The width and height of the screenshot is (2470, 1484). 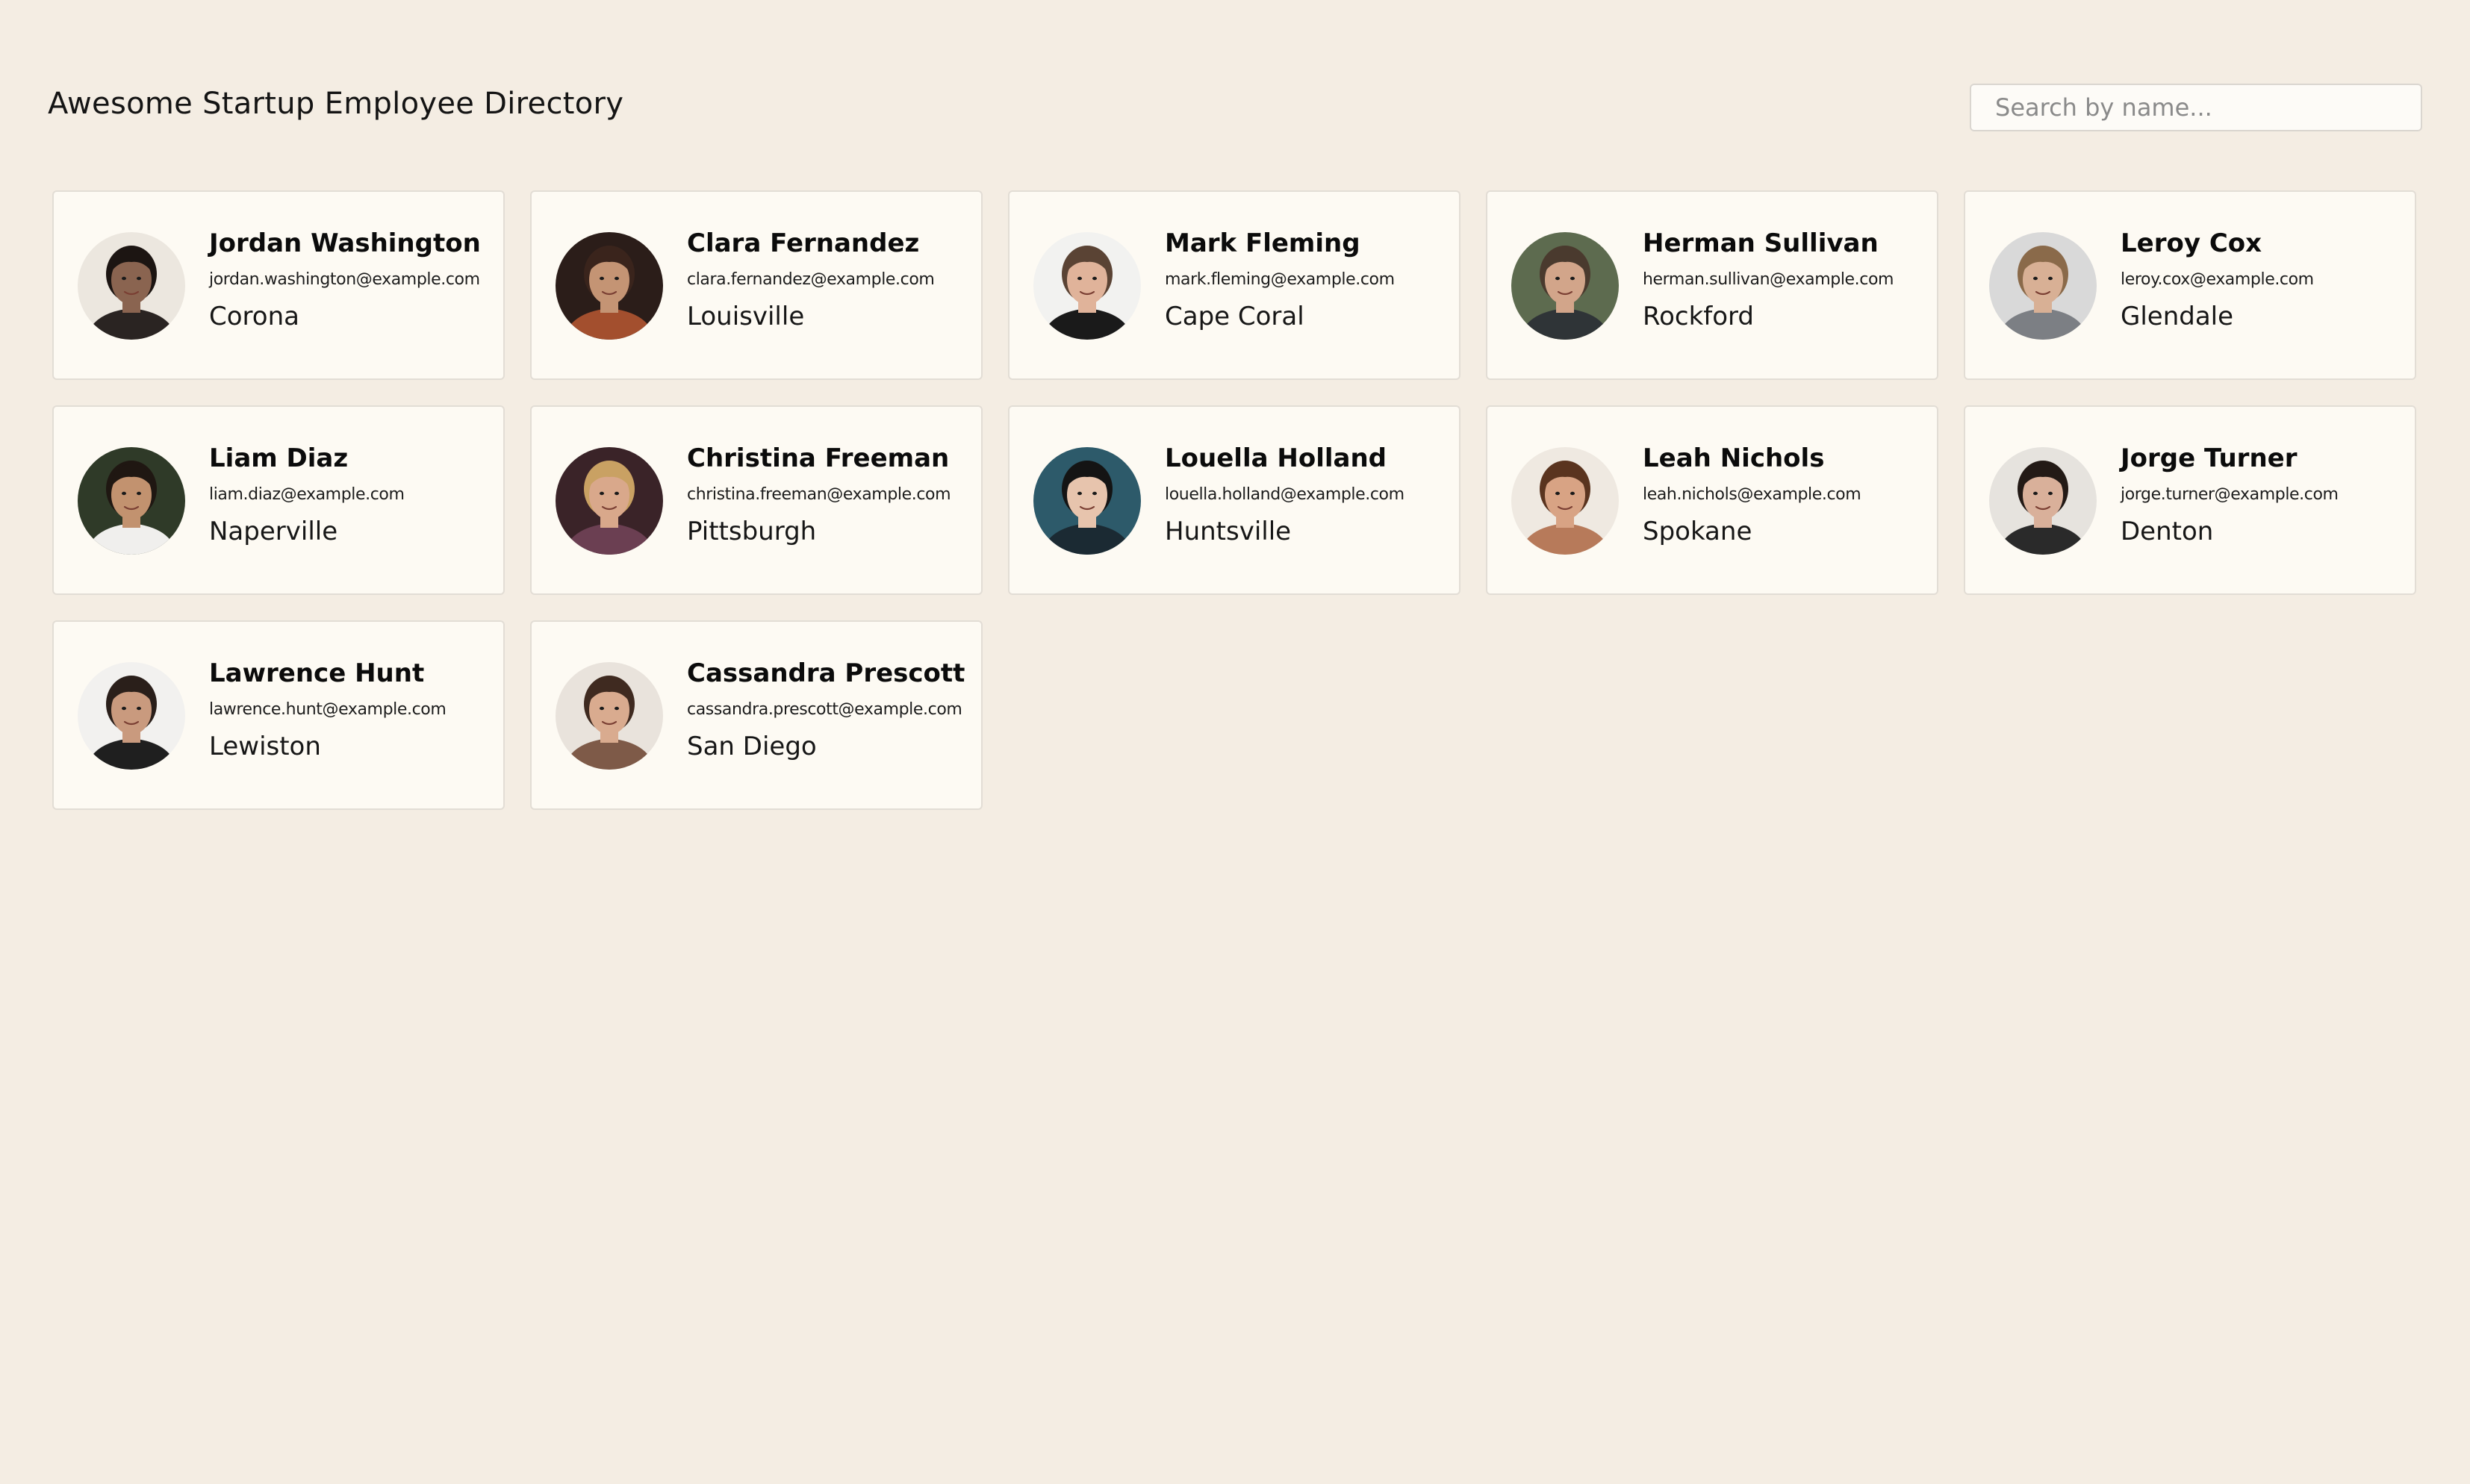 I want to click on employee-email: jorge.turner@example.com, so click(x=2230, y=494).